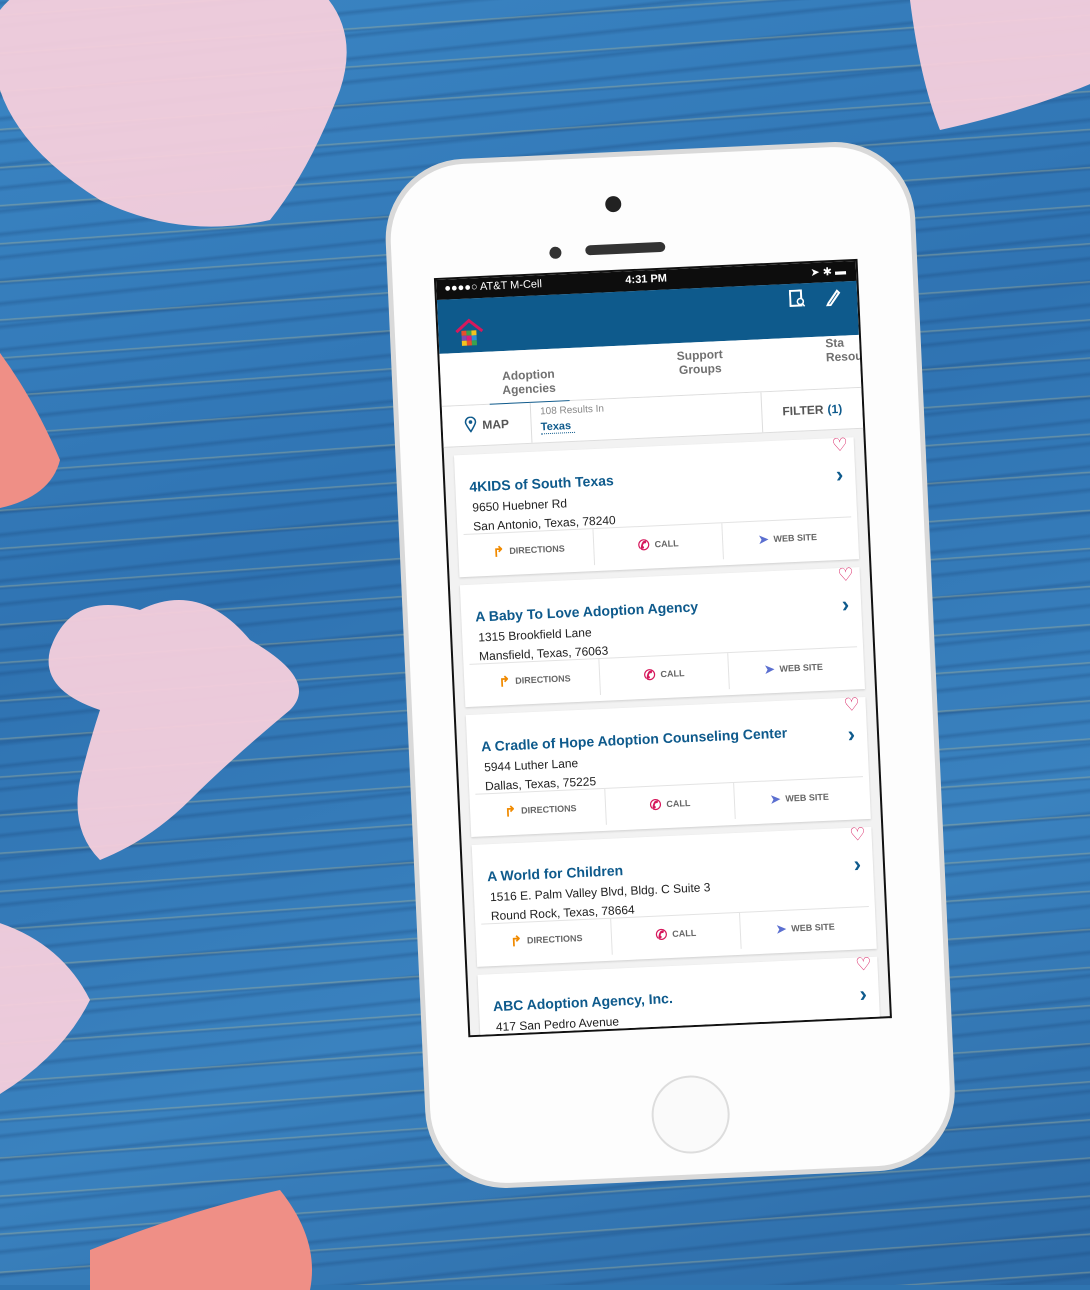 The width and height of the screenshot is (1090, 1290). Describe the element at coordinates (40, 425) in the screenshot. I see `felt-heart-left-salmon` at that location.